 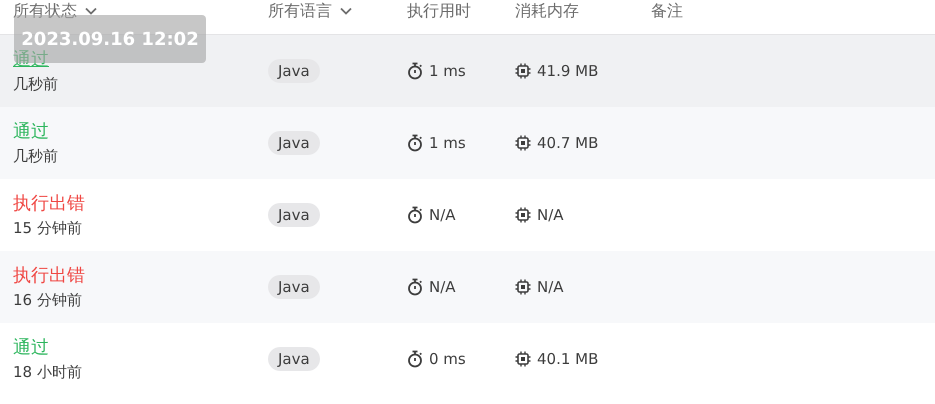 What do you see at coordinates (140, 348) in the screenshot?
I see `status-link: 通过` at bounding box center [140, 348].